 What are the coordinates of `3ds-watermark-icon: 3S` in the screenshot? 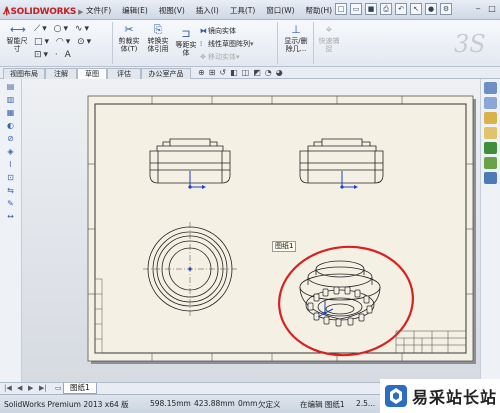 It's located at (470, 44).